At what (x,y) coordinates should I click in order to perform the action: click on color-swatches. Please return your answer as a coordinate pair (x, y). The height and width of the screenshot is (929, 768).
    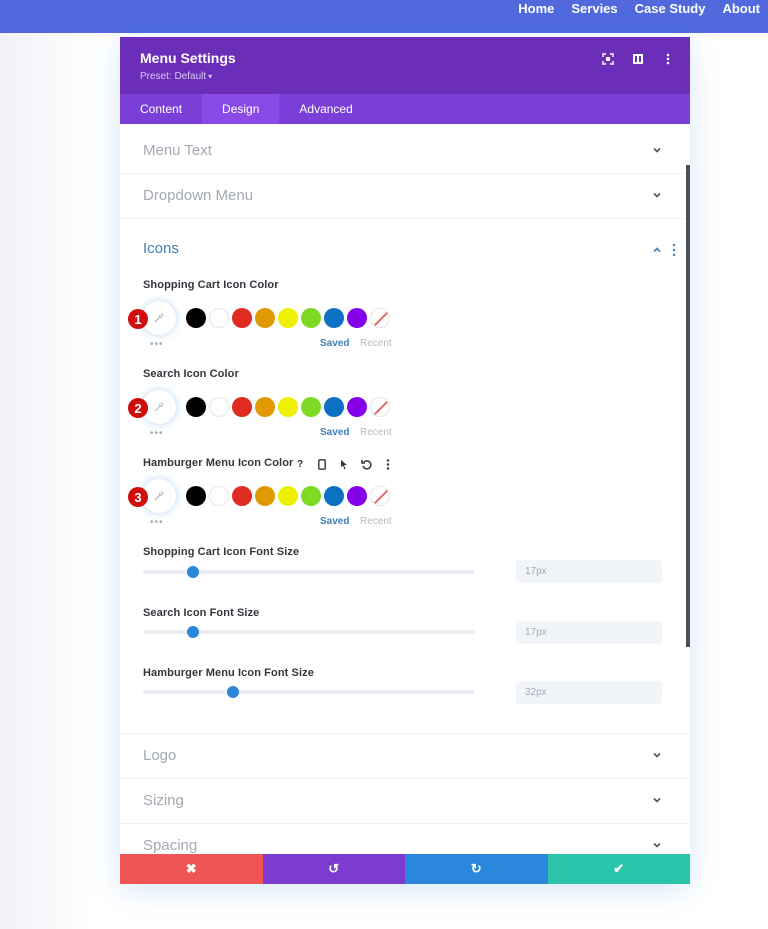
    Looking at the image, I should click on (288, 496).